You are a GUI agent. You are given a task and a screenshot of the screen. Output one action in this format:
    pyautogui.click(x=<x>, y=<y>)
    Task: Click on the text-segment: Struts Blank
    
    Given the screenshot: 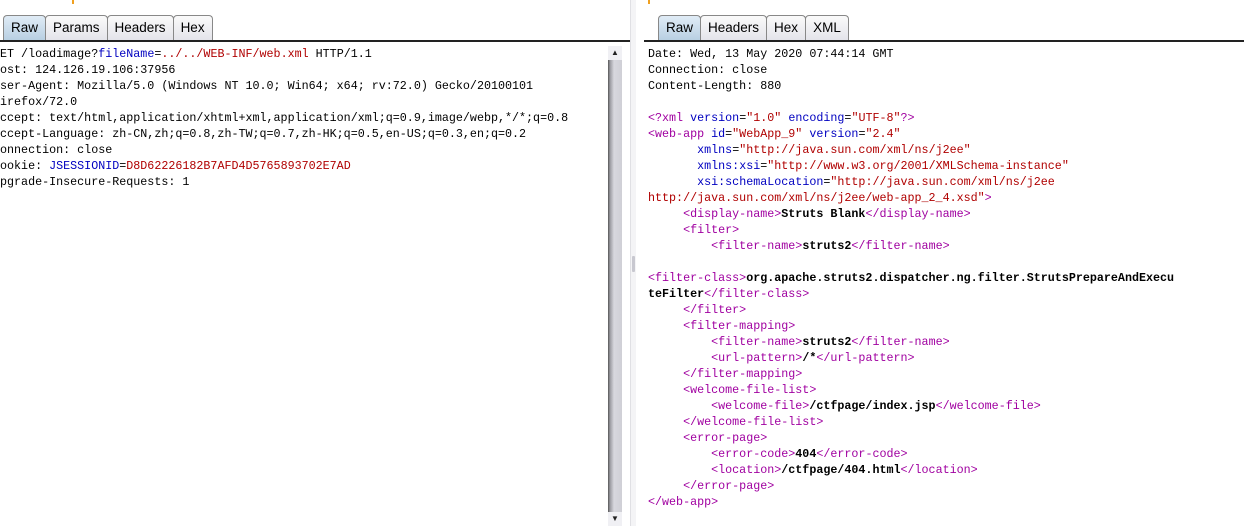 What is the action you would take?
    pyautogui.click(x=823, y=214)
    